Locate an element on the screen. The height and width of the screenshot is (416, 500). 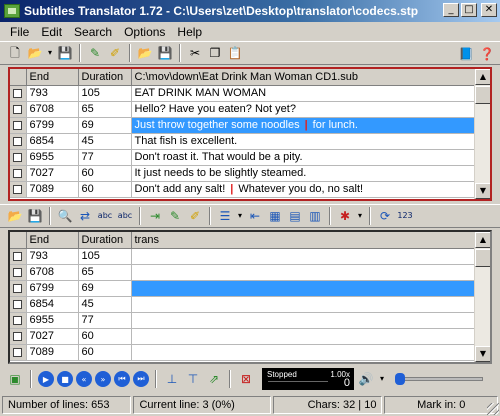
volume-speaker-icon: 🔊 is located at coordinates (366, 379).